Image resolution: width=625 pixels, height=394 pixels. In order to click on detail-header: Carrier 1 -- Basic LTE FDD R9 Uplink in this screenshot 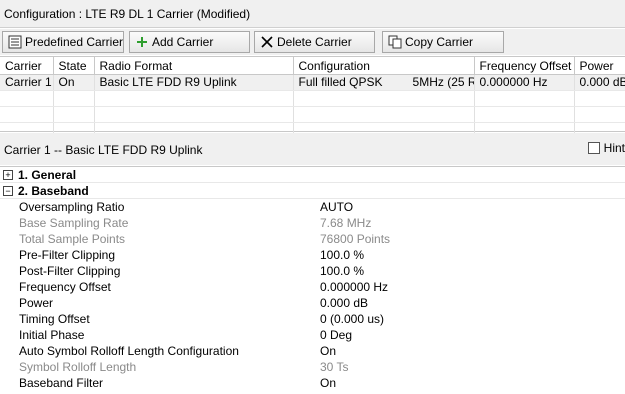, I will do `click(312, 153)`.